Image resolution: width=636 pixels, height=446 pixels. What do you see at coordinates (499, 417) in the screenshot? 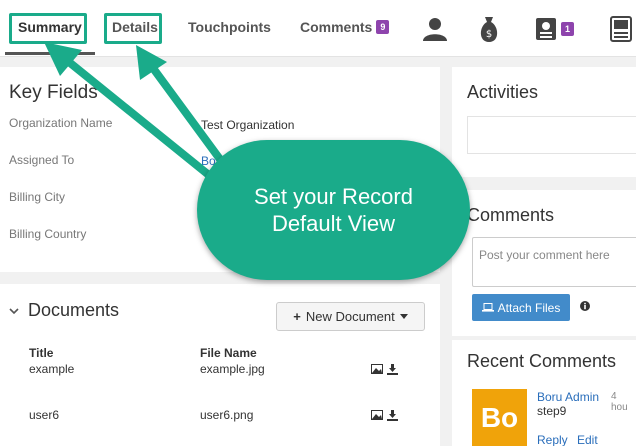
I see `avatar: Bo` at bounding box center [499, 417].